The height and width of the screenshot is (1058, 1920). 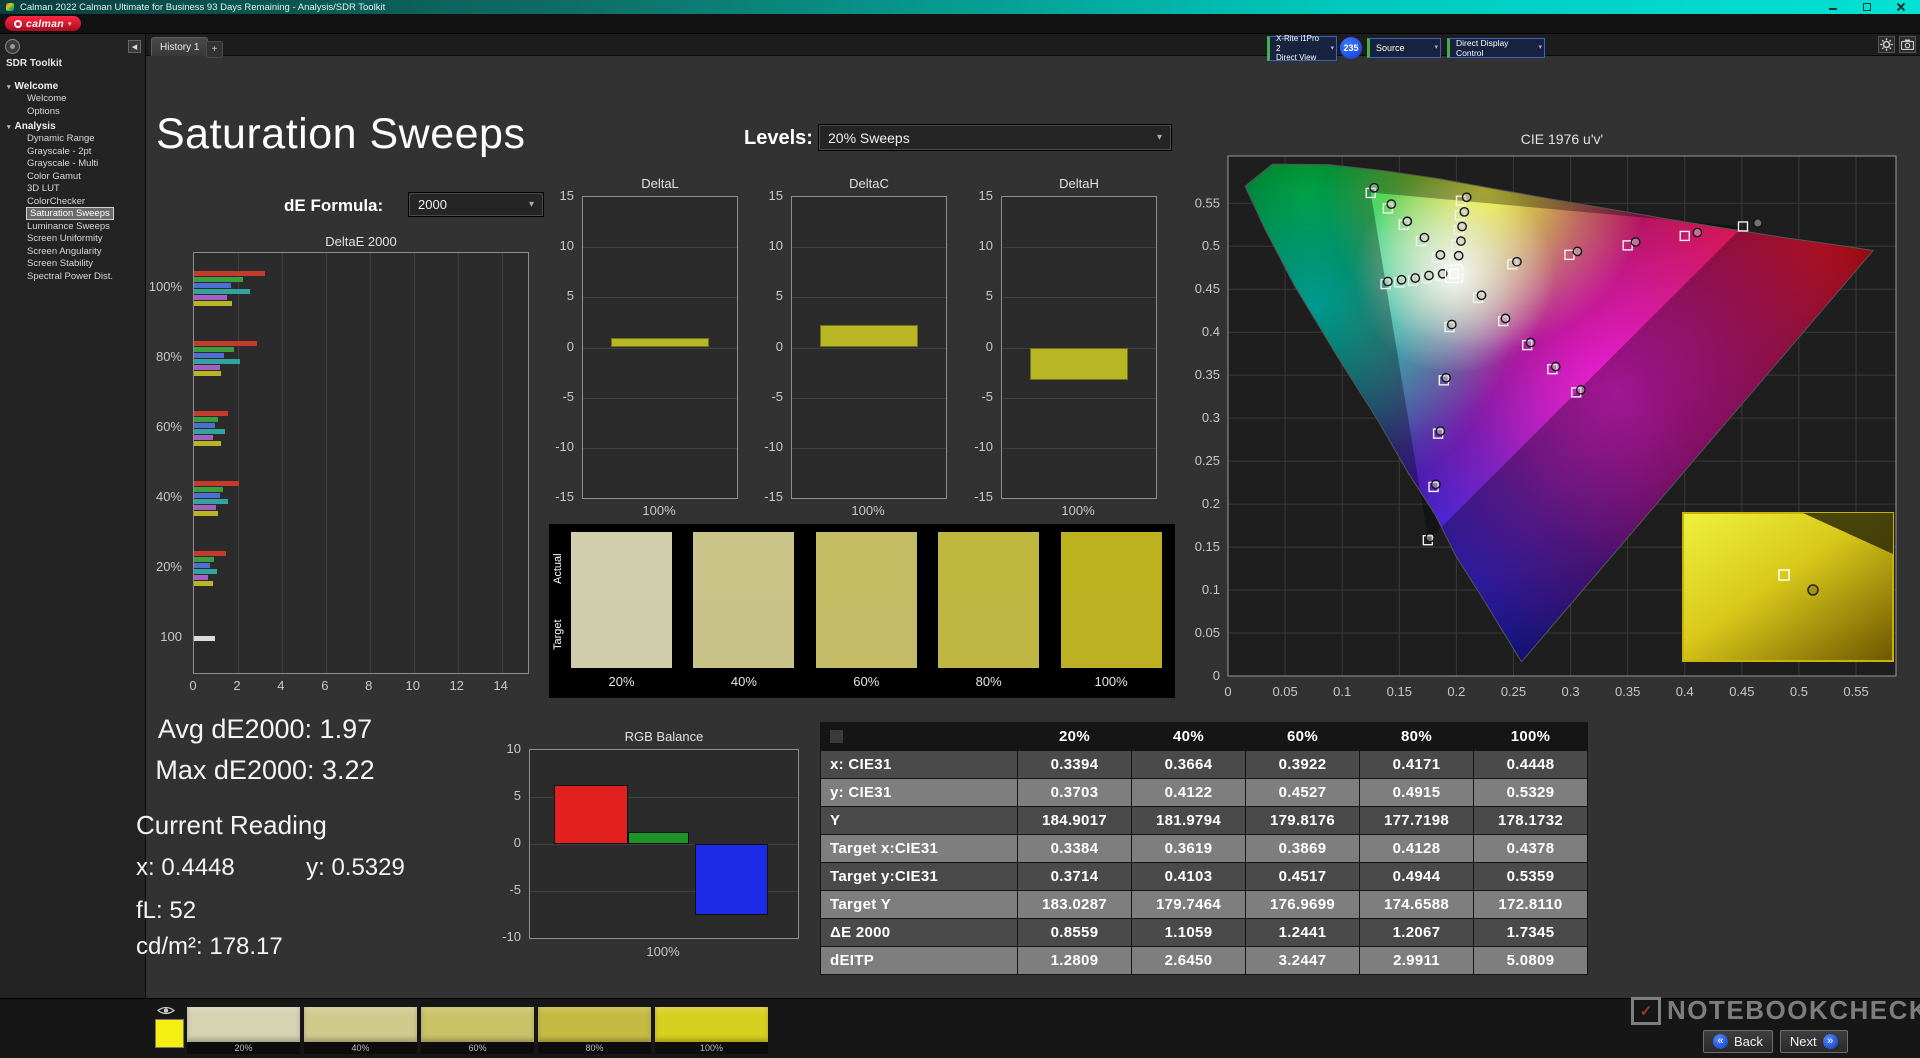 What do you see at coordinates (12, 46) in the screenshot?
I see `record-button` at bounding box center [12, 46].